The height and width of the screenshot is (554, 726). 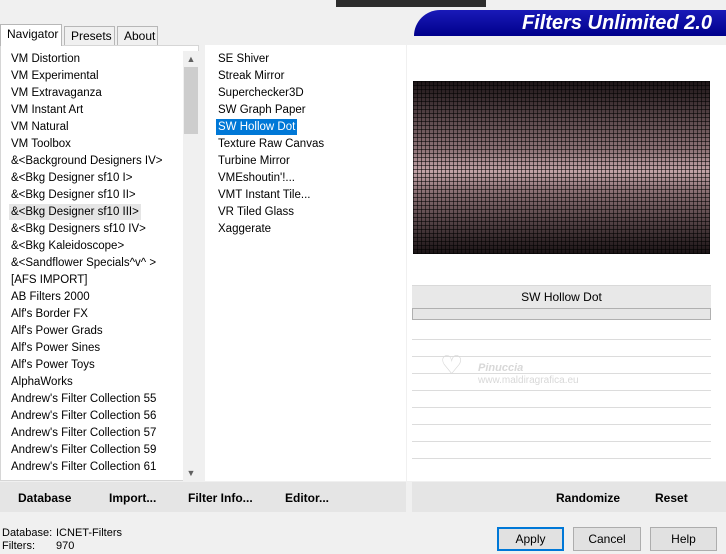 I want to click on filters-count-value: 970, so click(x=65, y=546).